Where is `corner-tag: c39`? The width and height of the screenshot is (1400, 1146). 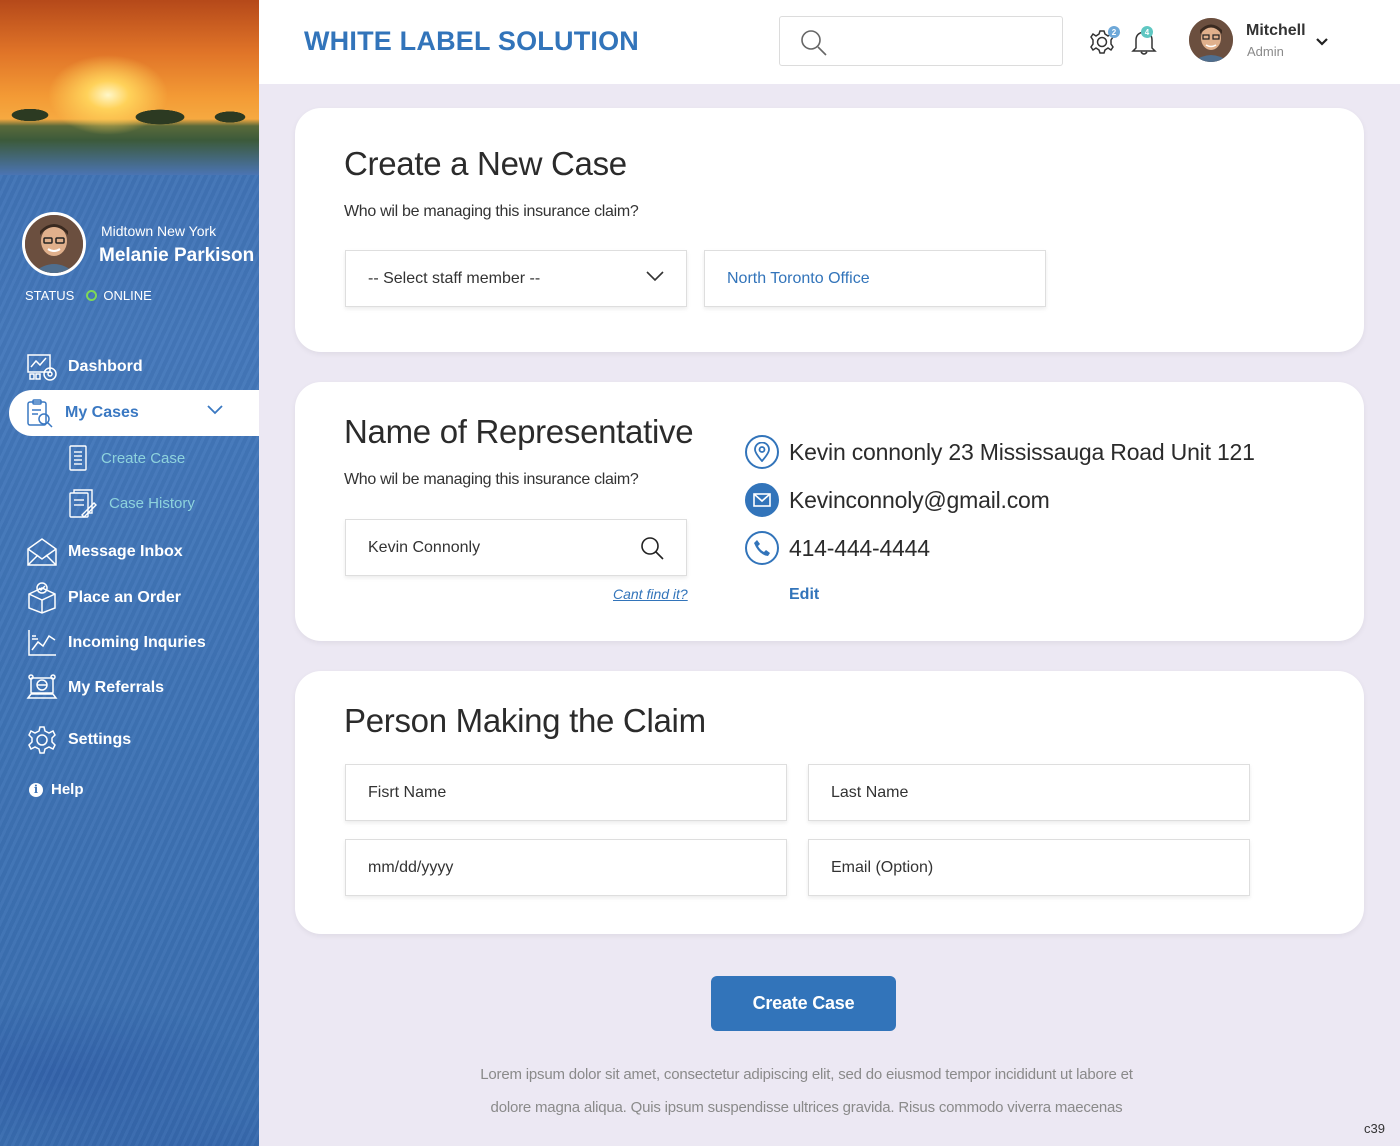
corner-tag: c39 is located at coordinates (1374, 1128).